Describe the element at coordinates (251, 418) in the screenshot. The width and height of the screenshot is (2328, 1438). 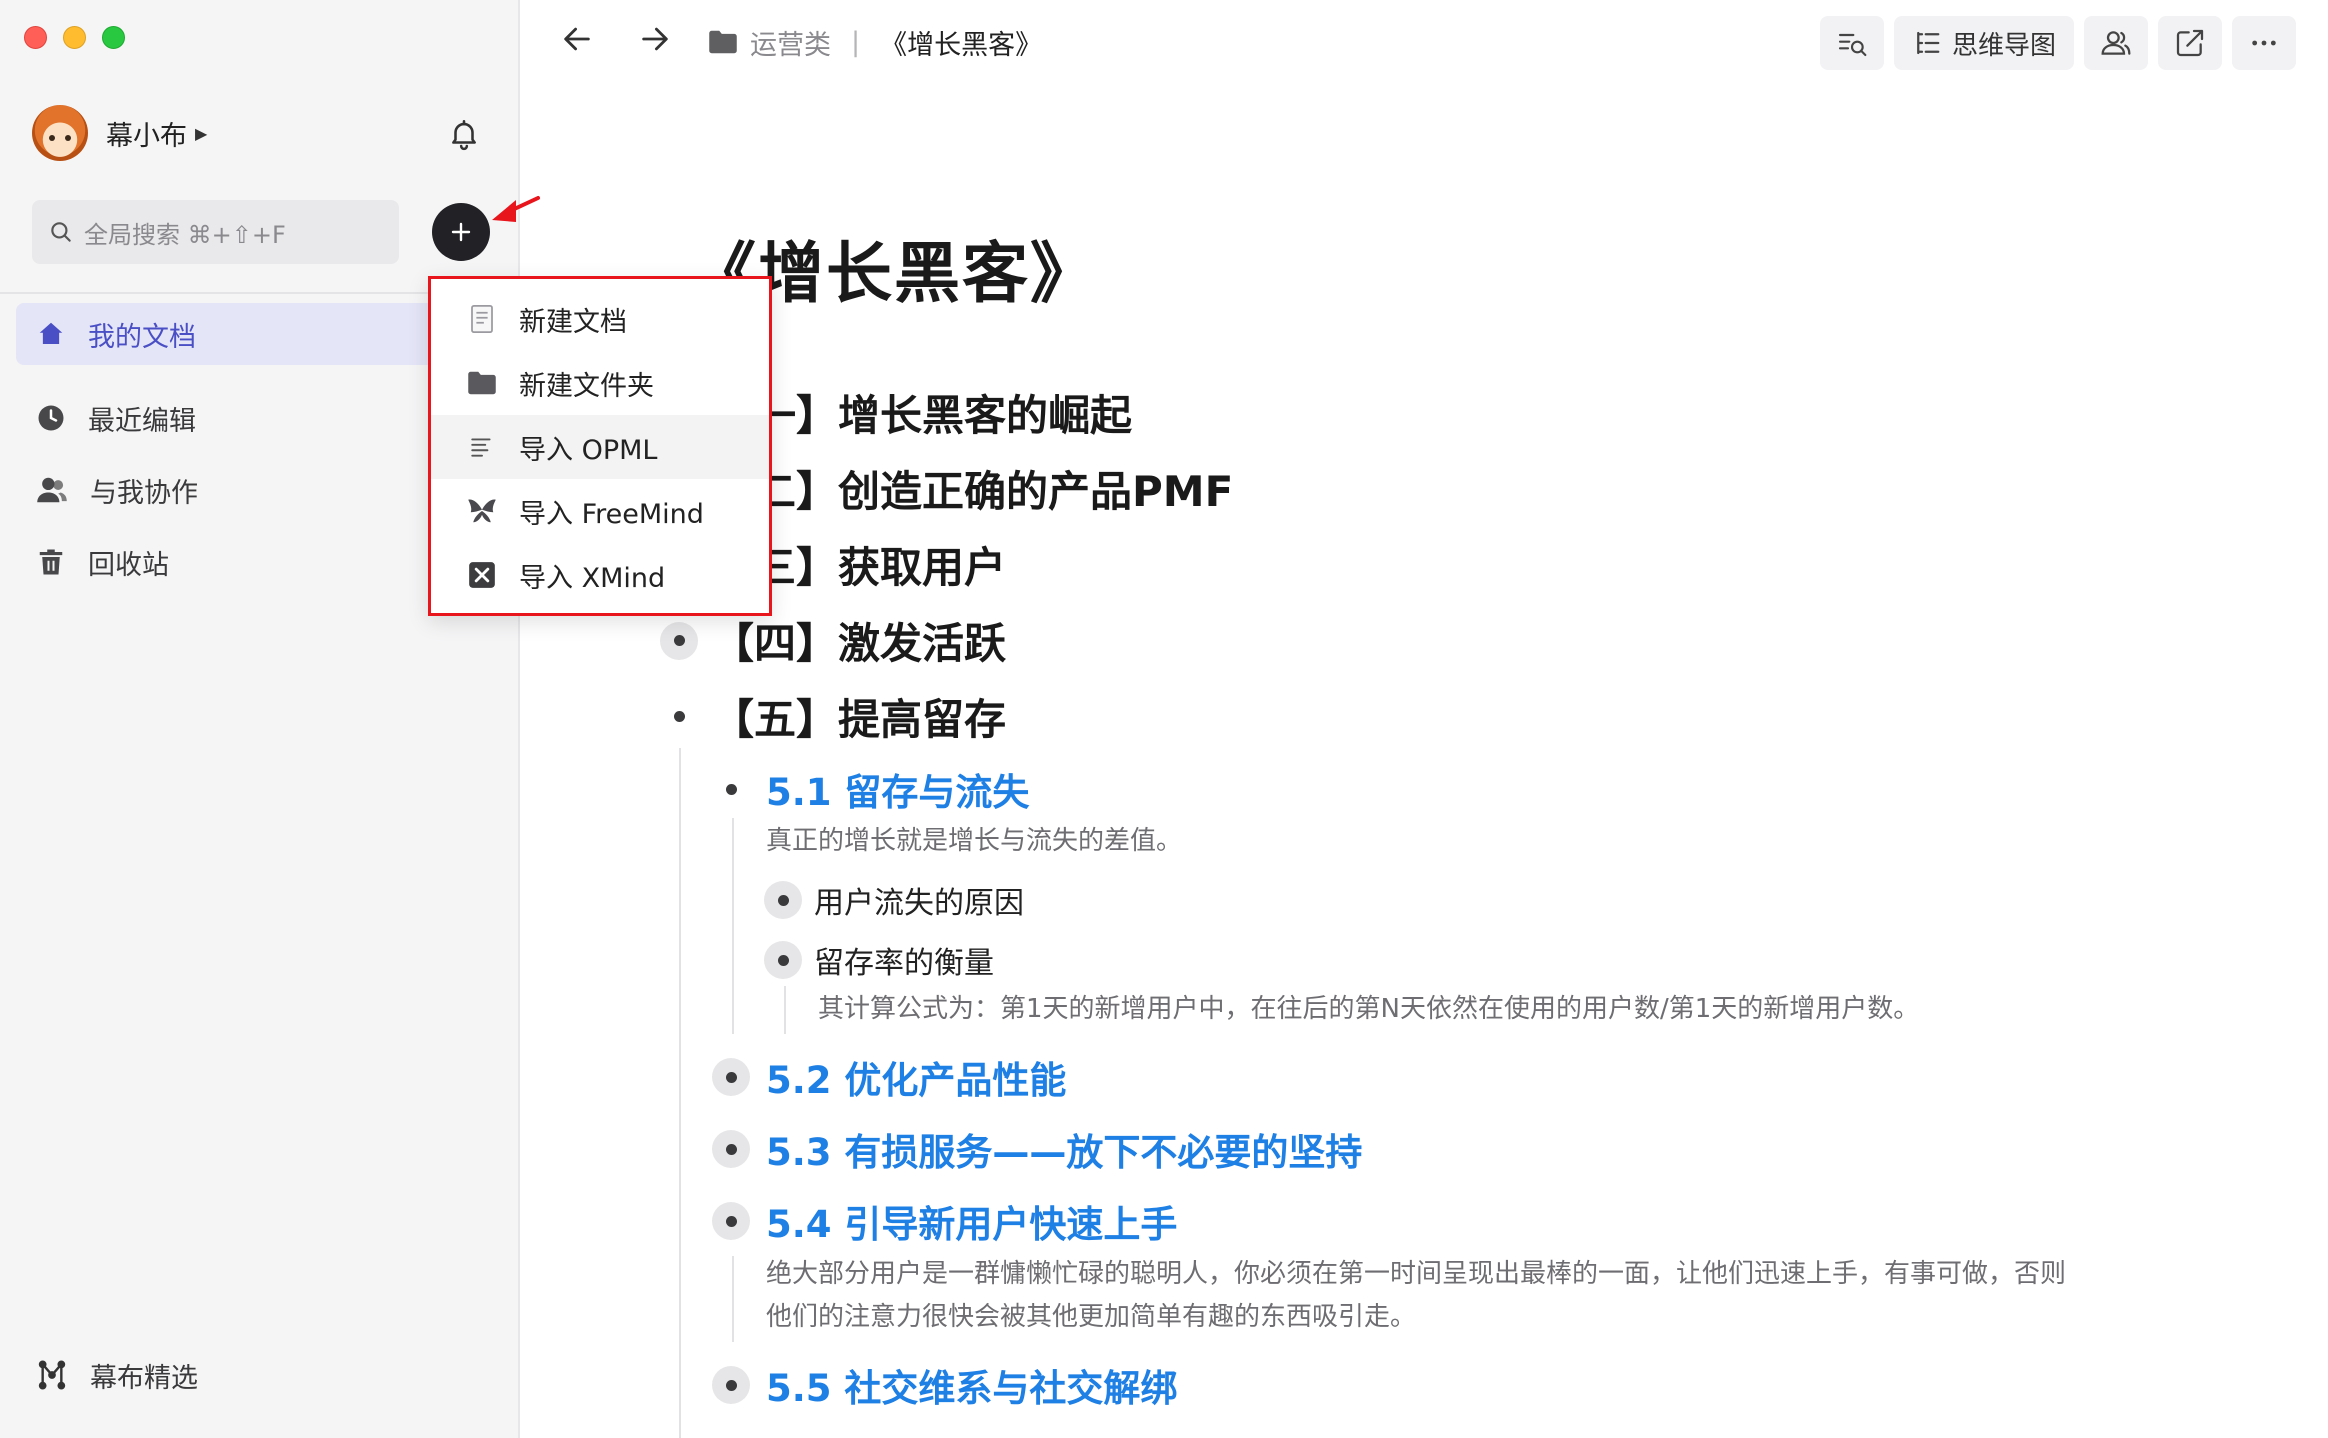
I see `sidebar-item-recent: 最近编辑` at that location.